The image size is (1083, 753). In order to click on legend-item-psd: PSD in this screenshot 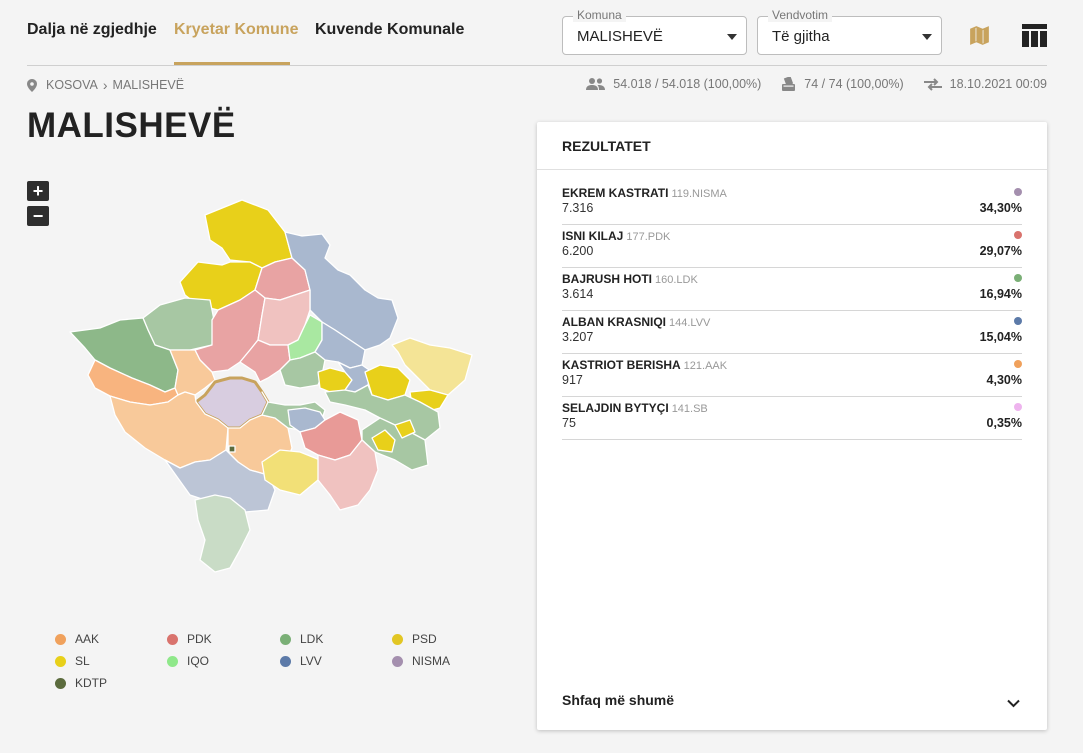, I will do `click(414, 639)`.